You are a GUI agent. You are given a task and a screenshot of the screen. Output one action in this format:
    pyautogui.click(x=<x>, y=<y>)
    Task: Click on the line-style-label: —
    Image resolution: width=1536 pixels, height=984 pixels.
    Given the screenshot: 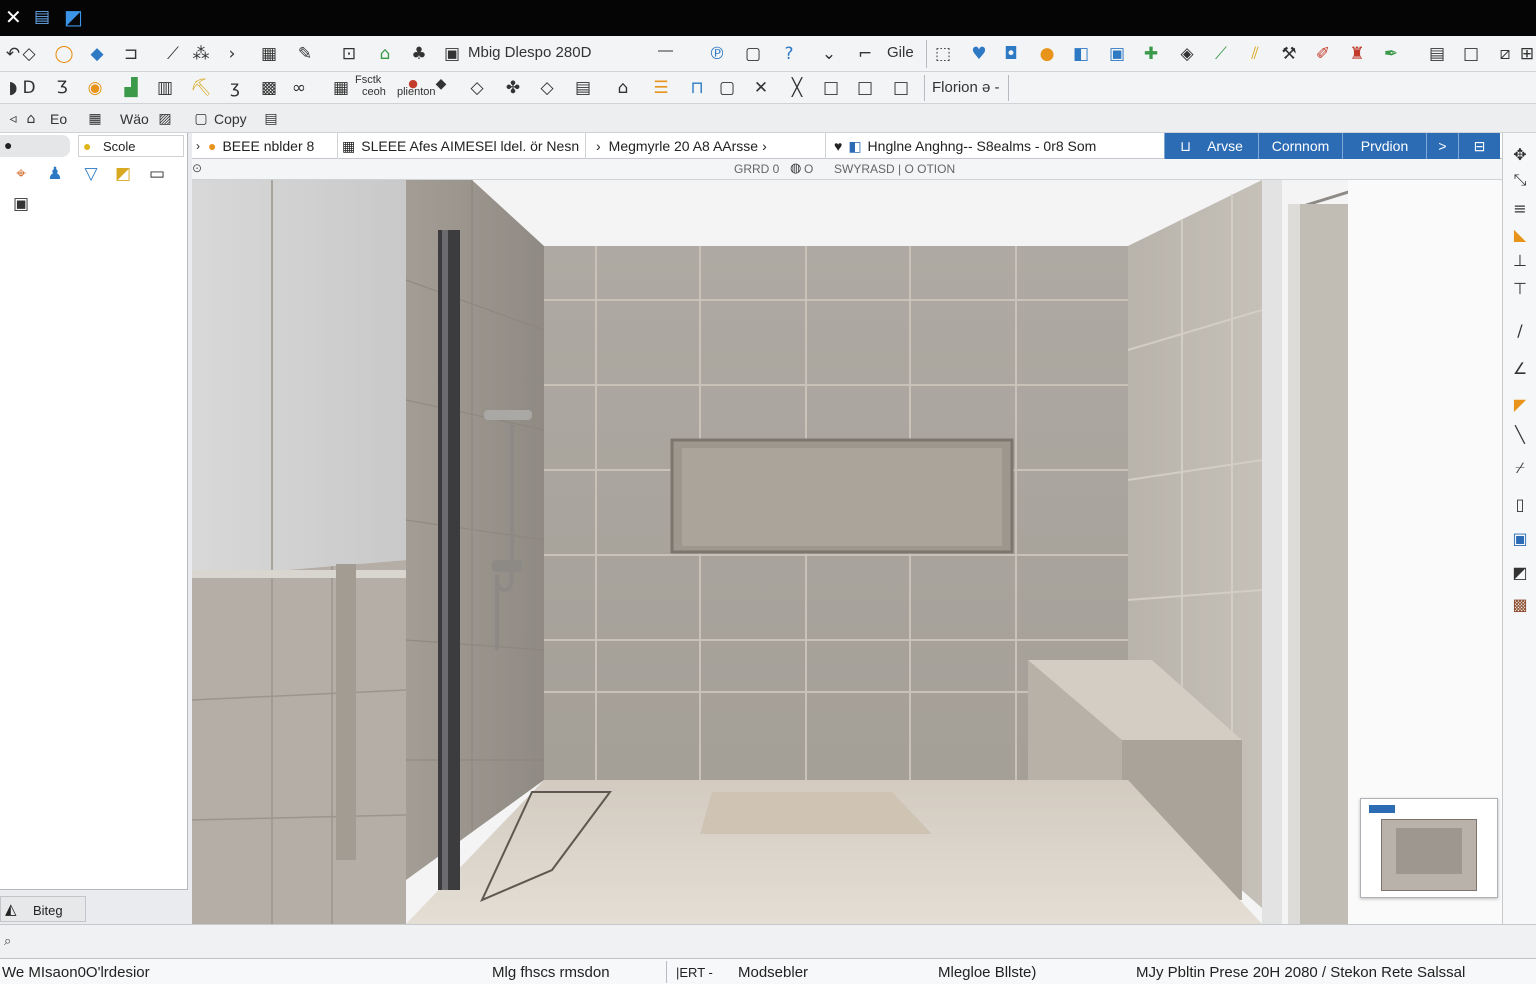 What is the action you would take?
    pyautogui.click(x=665, y=50)
    